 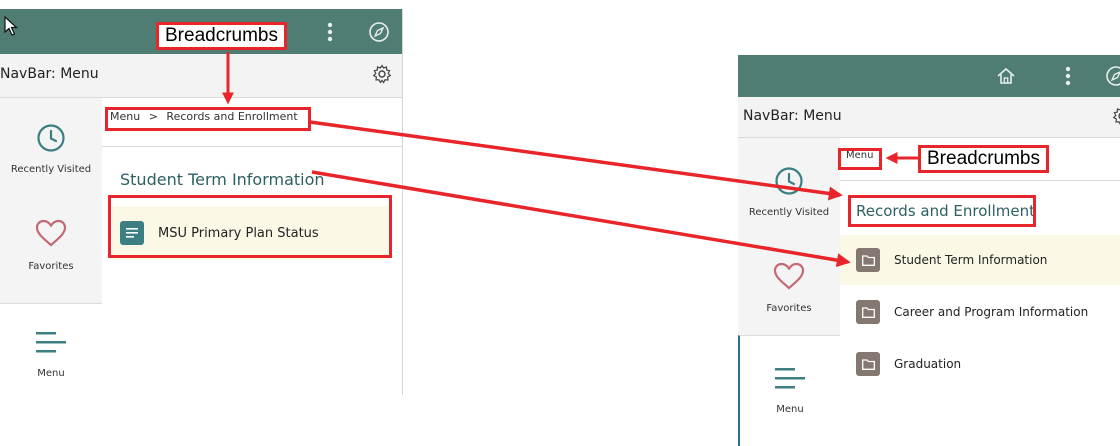 I want to click on folder-student-term-information: Student Term Information, so click(x=980, y=260).